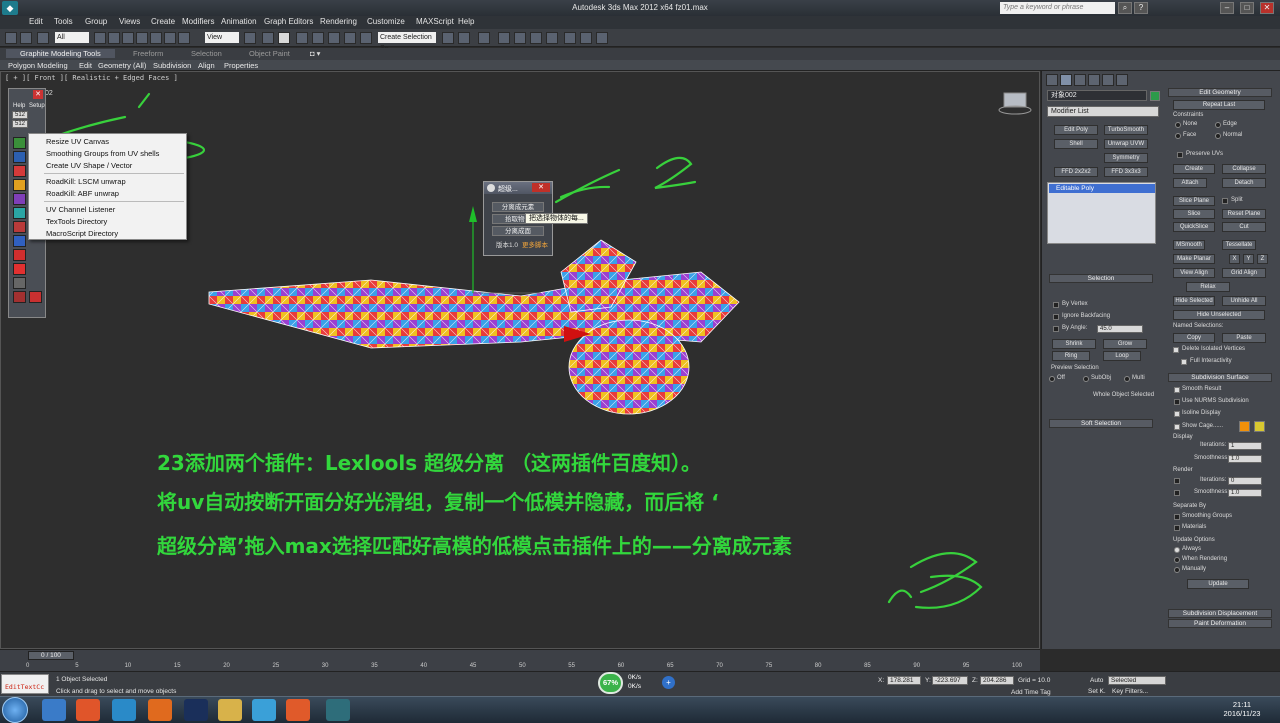 This screenshot has height=723, width=1280. I want to click on create-button: Create, so click(1194, 169).